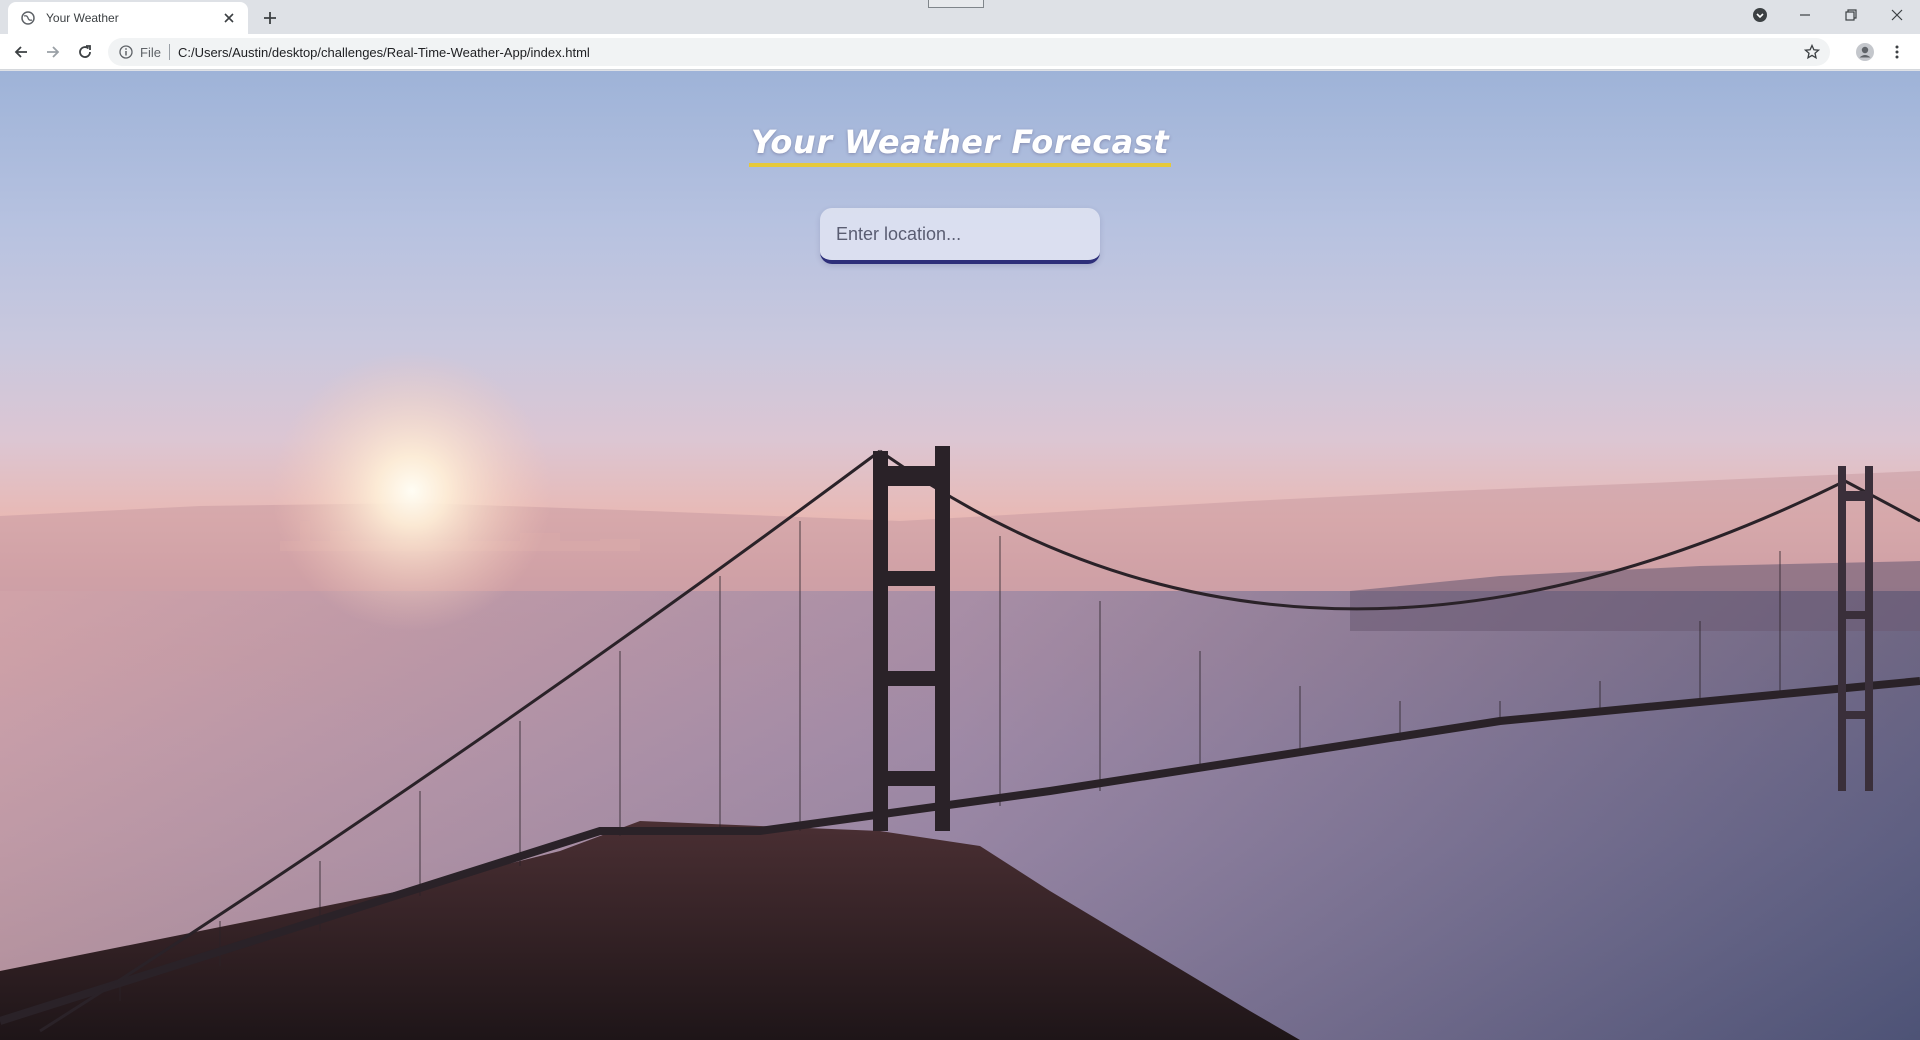  I want to click on page-title-text: Your Weather Forecast, so click(960, 145).